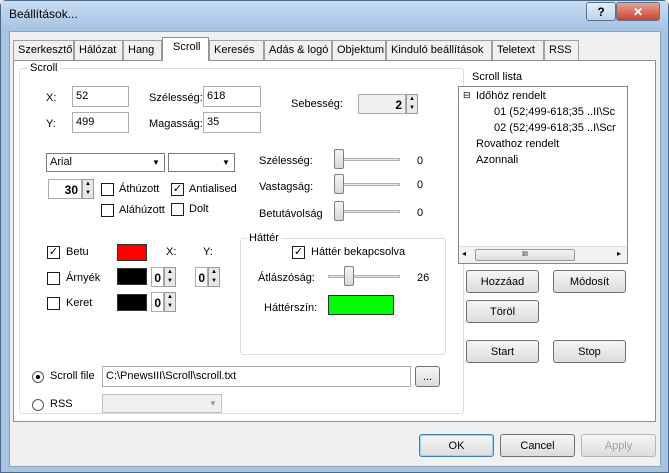 This screenshot has height=473, width=669. I want to click on border-label: Keret, so click(79, 303).